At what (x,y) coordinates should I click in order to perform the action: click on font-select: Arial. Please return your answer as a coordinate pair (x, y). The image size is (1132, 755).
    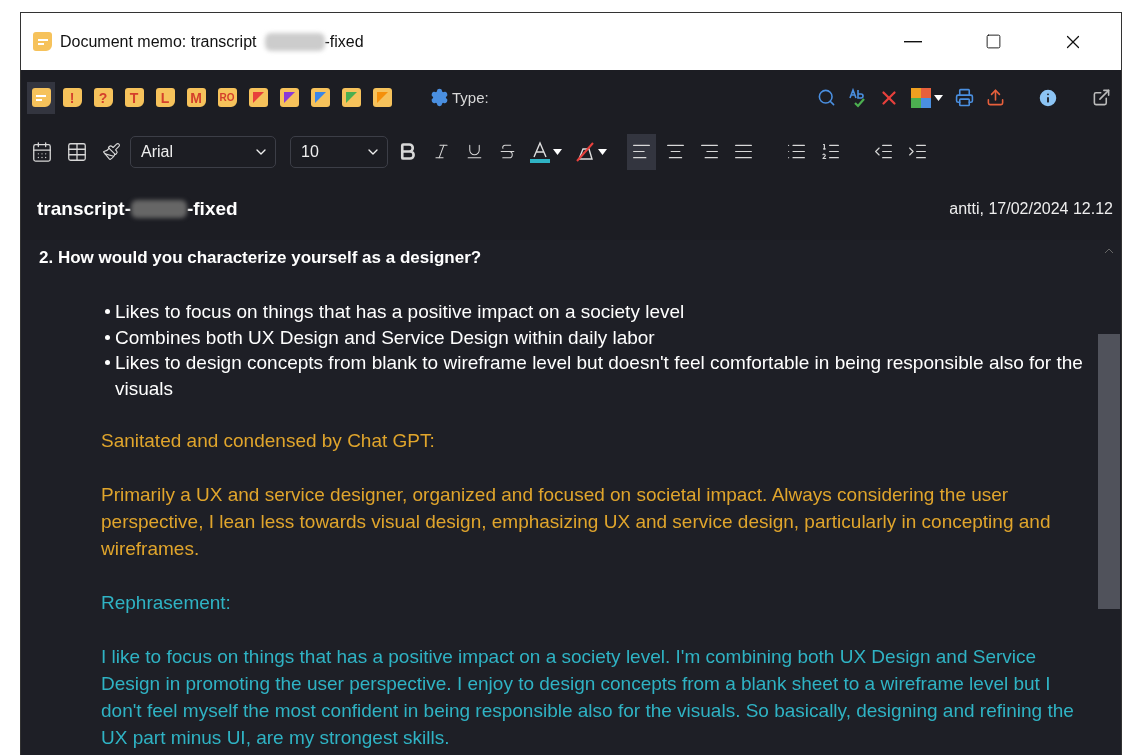
    Looking at the image, I should click on (203, 151).